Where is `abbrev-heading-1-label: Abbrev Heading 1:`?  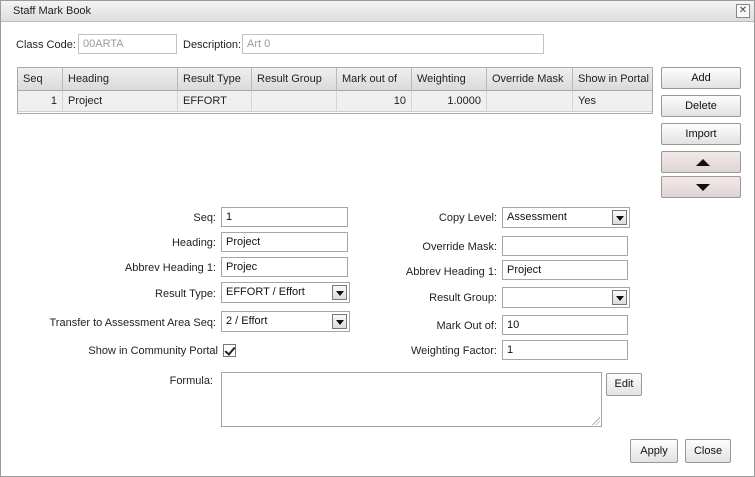 abbrev-heading-1-label: Abbrev Heading 1: is located at coordinates (170, 268).